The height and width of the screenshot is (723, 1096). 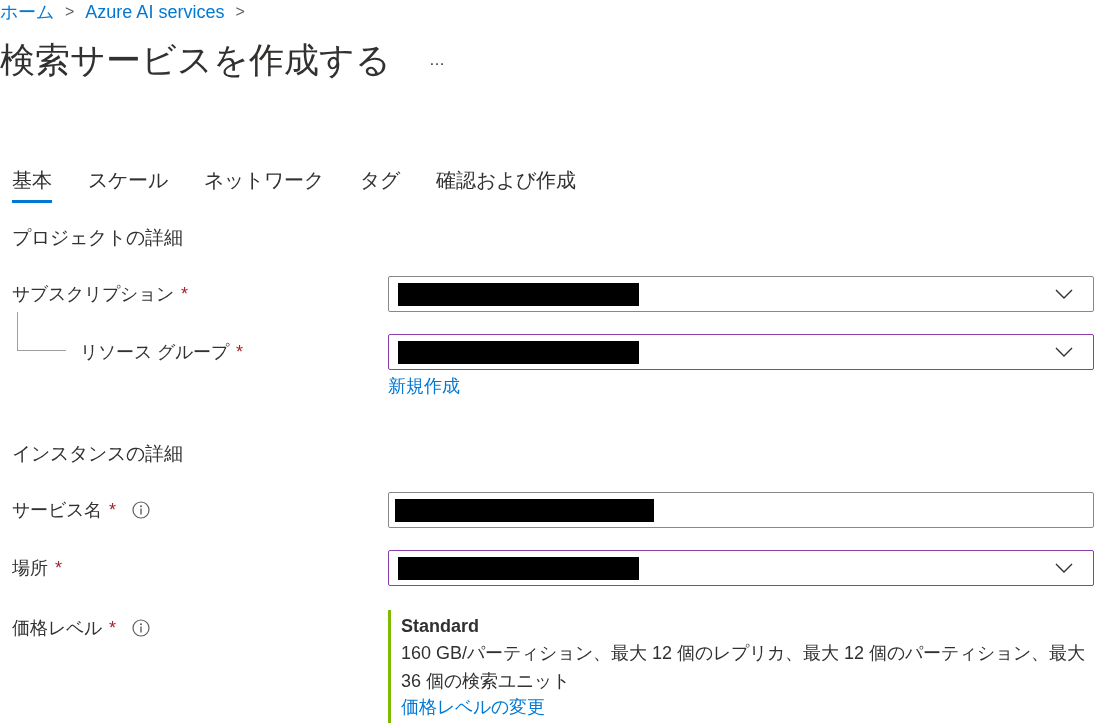 What do you see at coordinates (98, 238) in the screenshot?
I see `section-heading: プロジェクトの詳細` at bounding box center [98, 238].